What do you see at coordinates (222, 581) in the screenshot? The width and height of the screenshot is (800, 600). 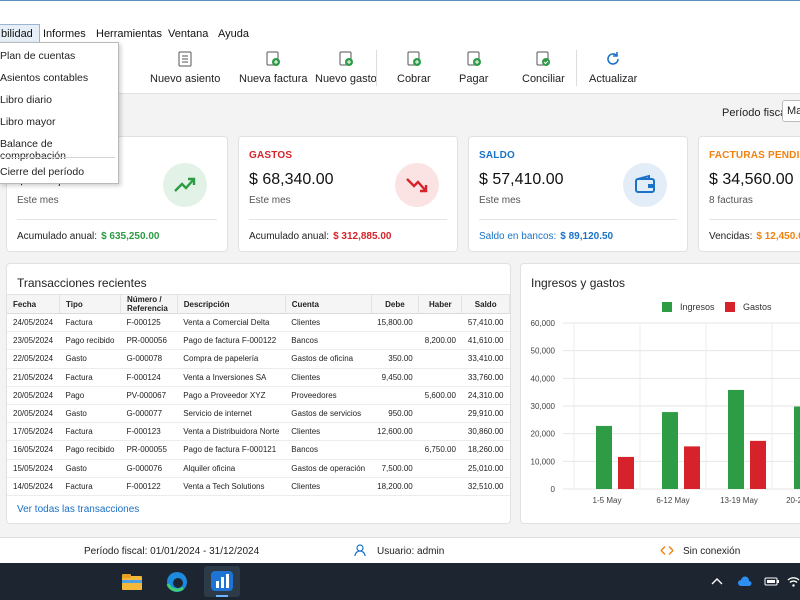 I see `taskbar-active-app` at bounding box center [222, 581].